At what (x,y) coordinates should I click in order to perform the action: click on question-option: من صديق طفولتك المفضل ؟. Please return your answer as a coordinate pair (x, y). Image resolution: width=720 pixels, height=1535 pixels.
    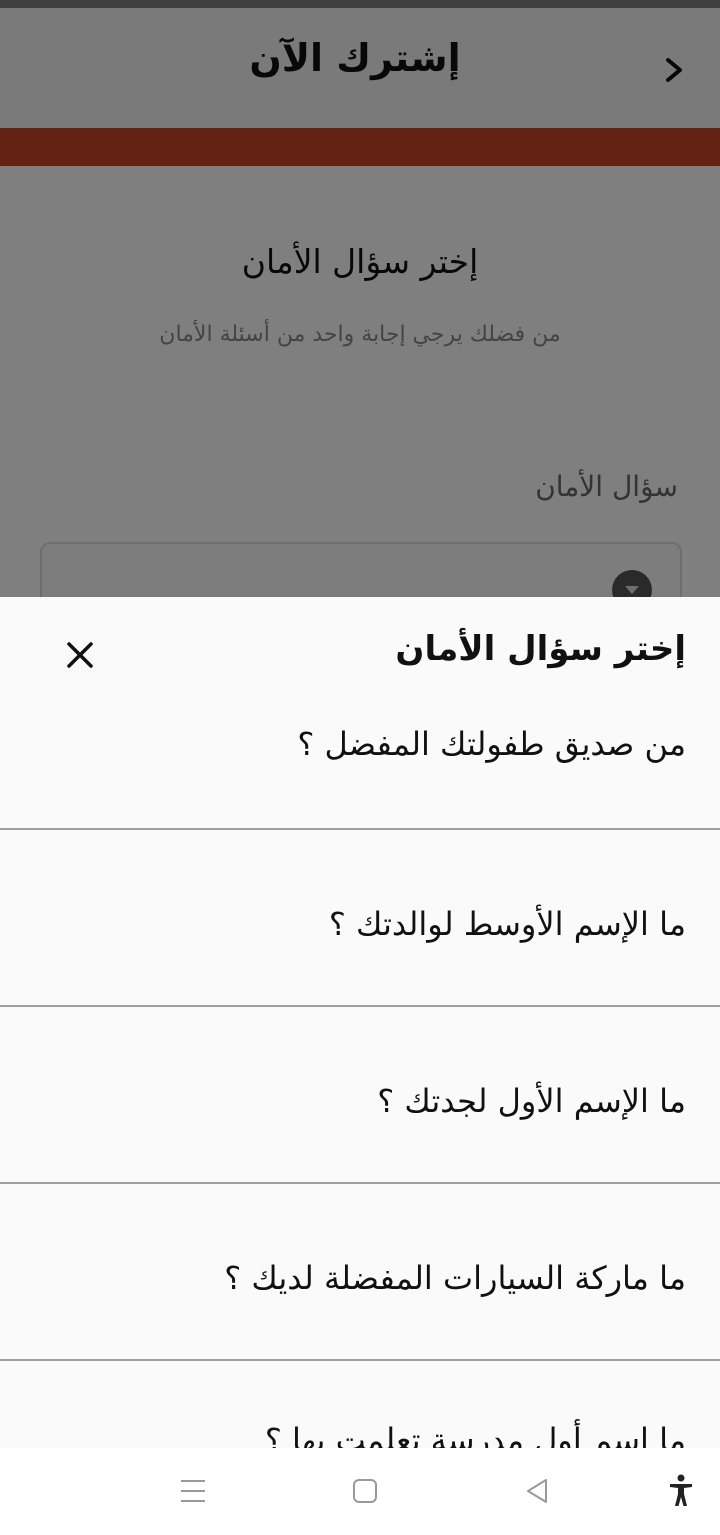
    Looking at the image, I should click on (360, 765).